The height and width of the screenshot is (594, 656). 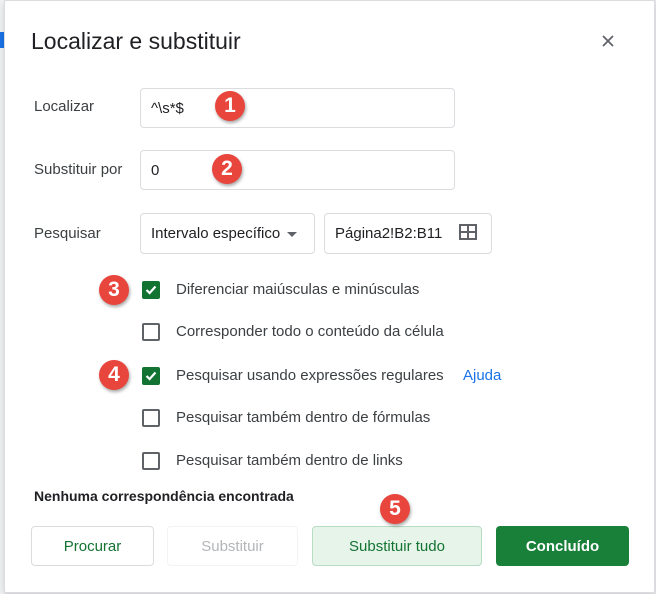 I want to click on find-button: Procurar, so click(x=92, y=546).